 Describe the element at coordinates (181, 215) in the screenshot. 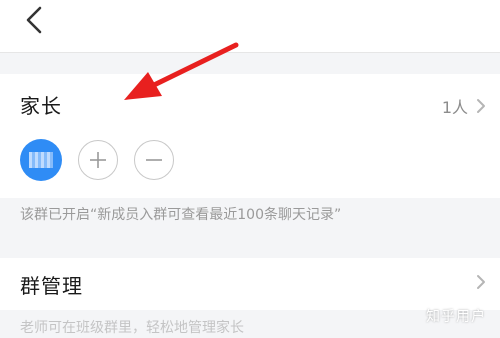

I see `history-notice: 该群已开启“新成员入群可查看最近100条聊天记录”` at that location.